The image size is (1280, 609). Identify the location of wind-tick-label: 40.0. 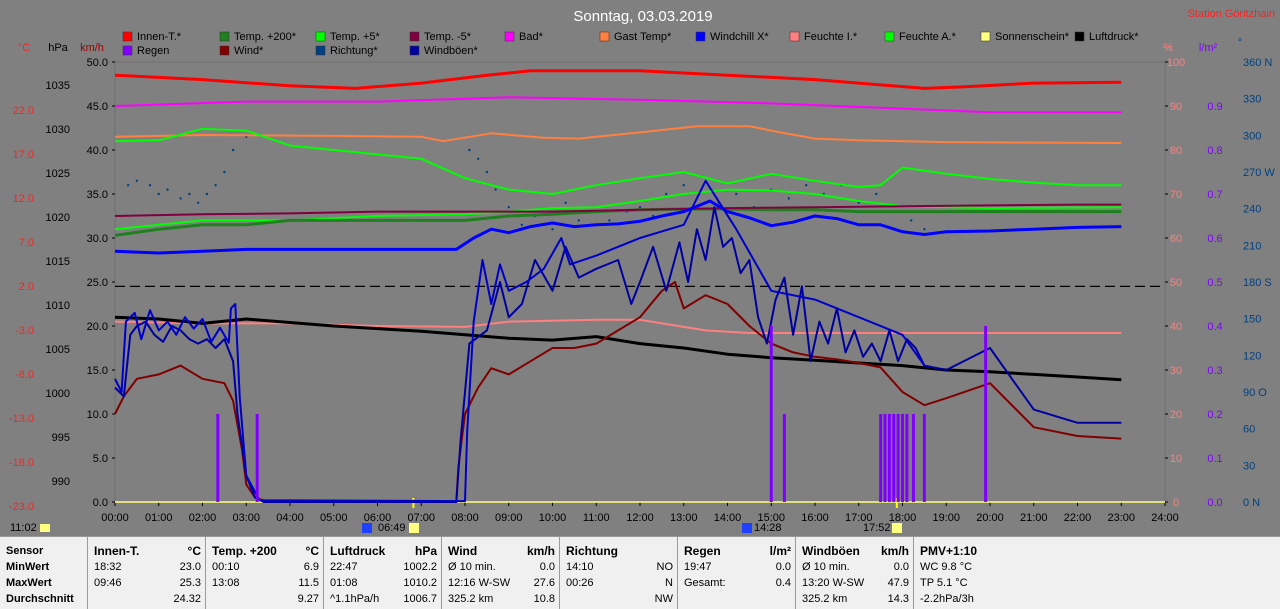
(97, 151).